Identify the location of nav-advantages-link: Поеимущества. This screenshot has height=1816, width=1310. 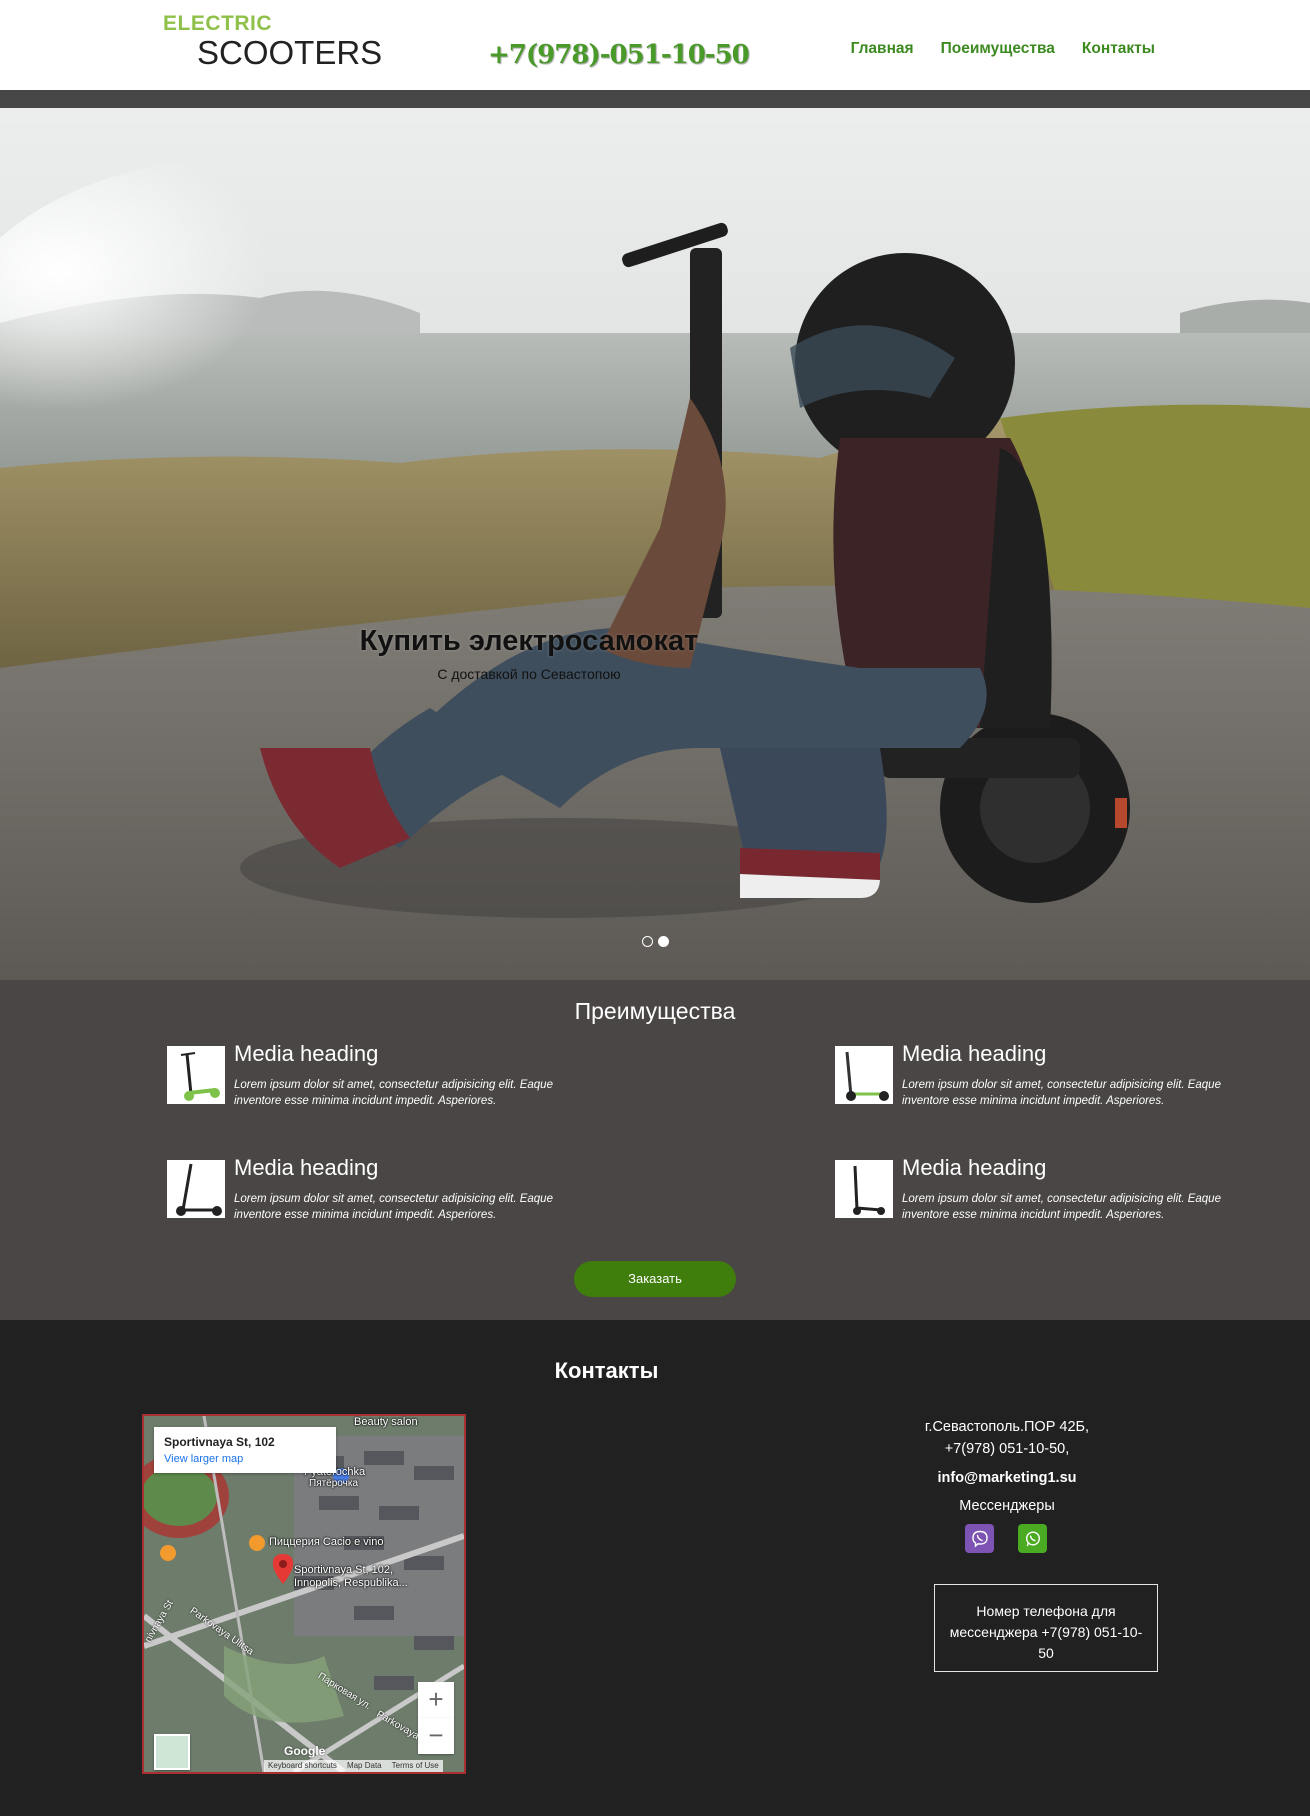
(998, 49).